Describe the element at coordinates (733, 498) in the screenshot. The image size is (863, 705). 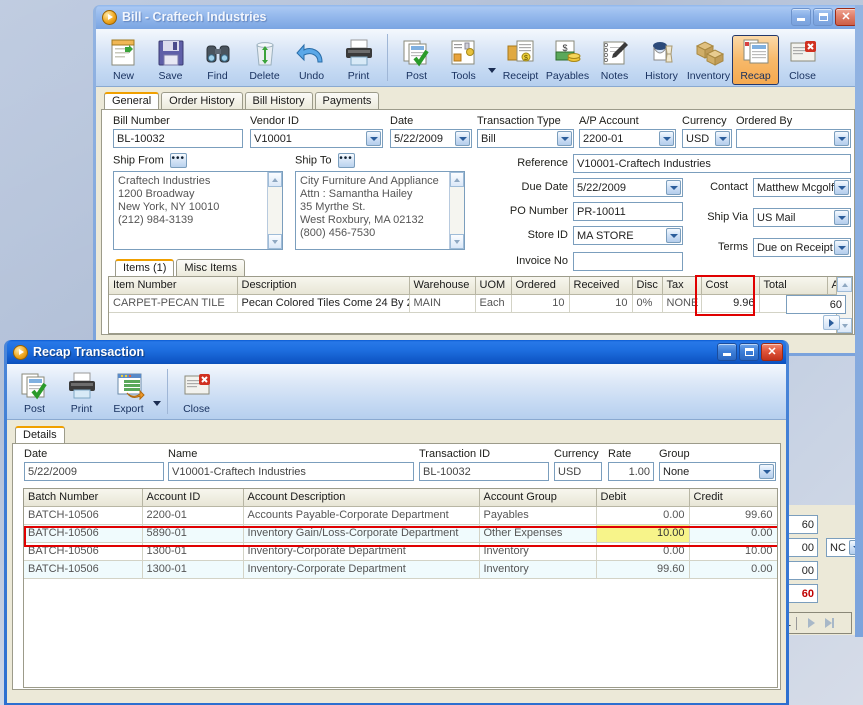
I see `col-credit: Credit` at that location.